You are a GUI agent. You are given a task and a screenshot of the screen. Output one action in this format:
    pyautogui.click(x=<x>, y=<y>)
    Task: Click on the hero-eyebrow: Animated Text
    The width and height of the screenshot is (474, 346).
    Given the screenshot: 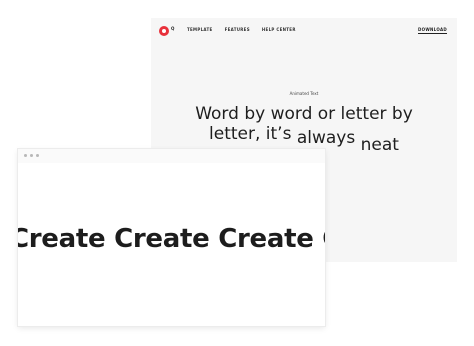 What is the action you would take?
    pyautogui.click(x=304, y=93)
    